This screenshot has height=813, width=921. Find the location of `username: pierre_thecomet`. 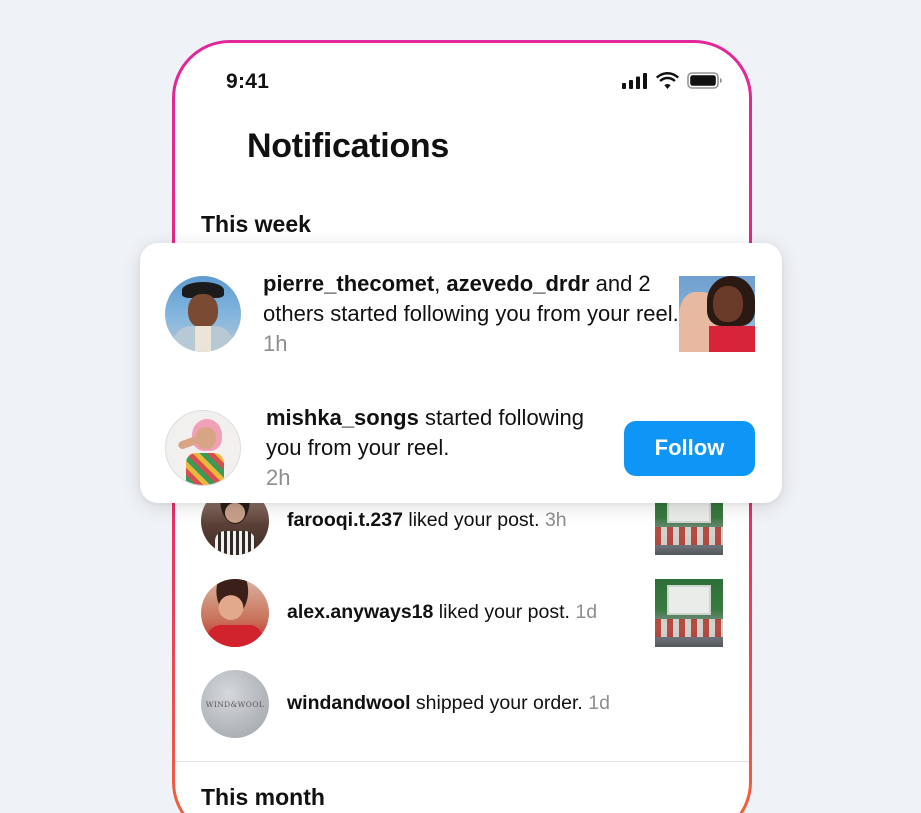

username: pierre_thecomet is located at coordinates (348, 283).